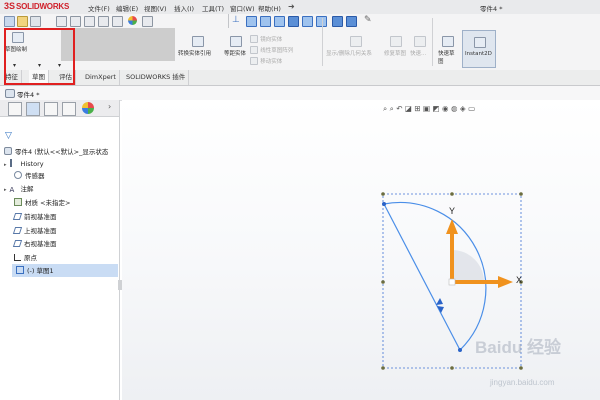 The height and width of the screenshot is (400, 600). I want to click on sketch-line, so click(422, 277).